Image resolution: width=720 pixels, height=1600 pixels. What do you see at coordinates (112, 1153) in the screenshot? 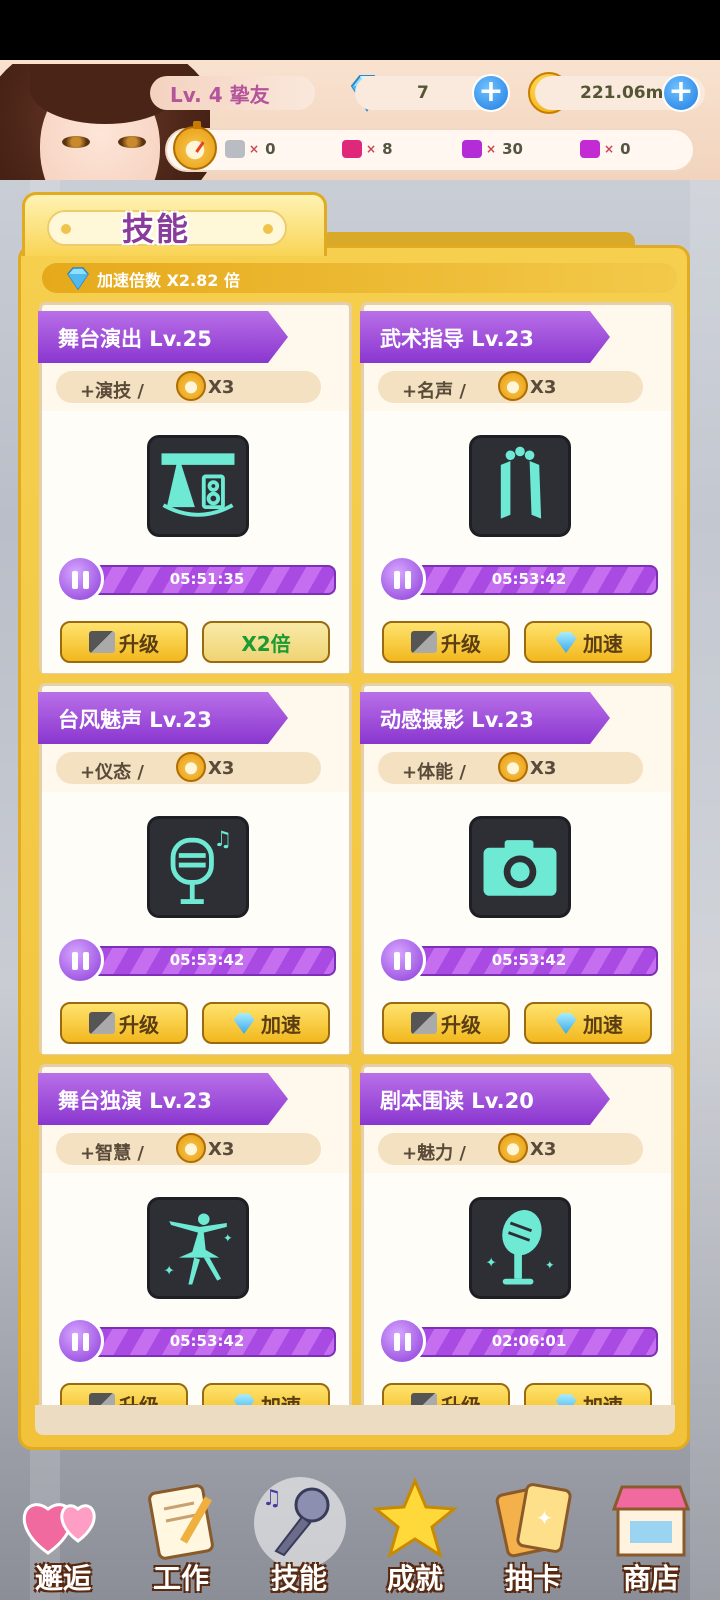
I see `skill-stat: +智慧 /` at bounding box center [112, 1153].